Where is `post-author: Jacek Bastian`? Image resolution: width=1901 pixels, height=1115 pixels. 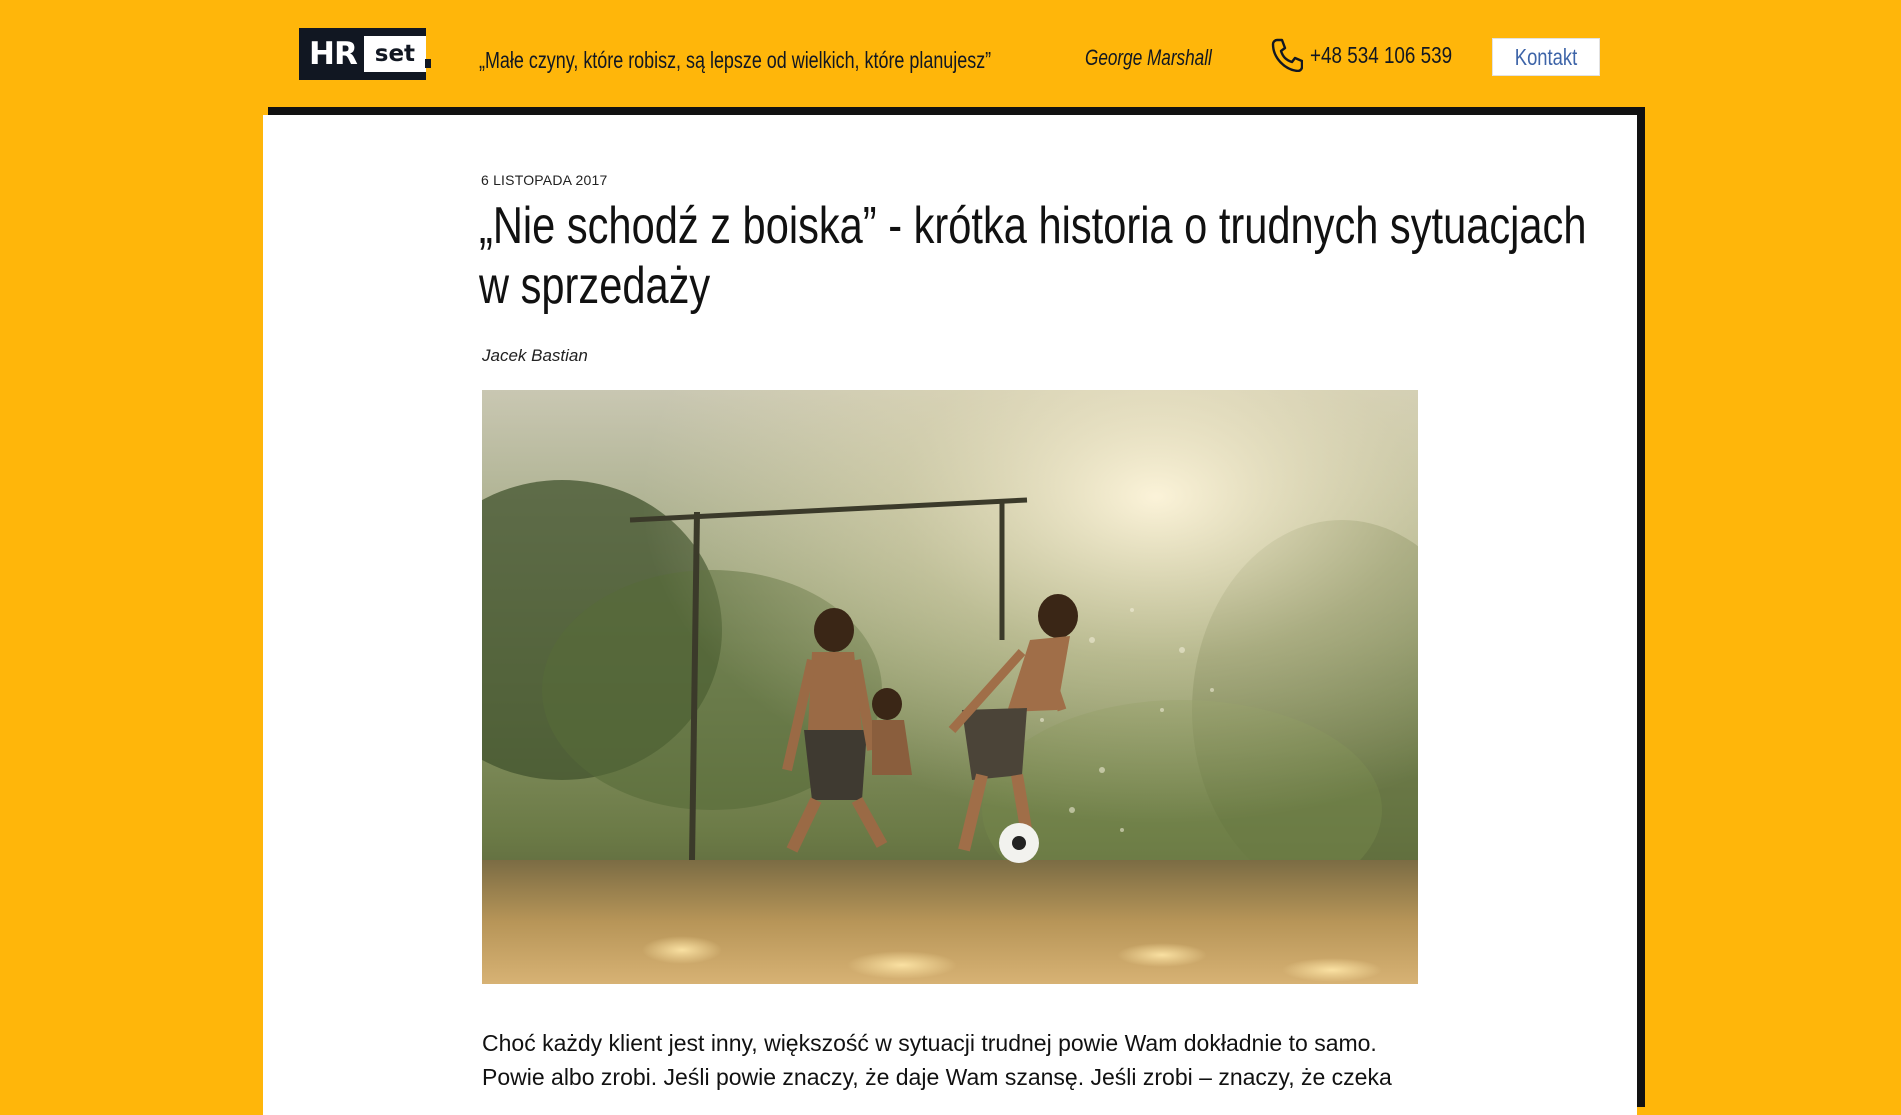
post-author: Jacek Bastian is located at coordinates (535, 356).